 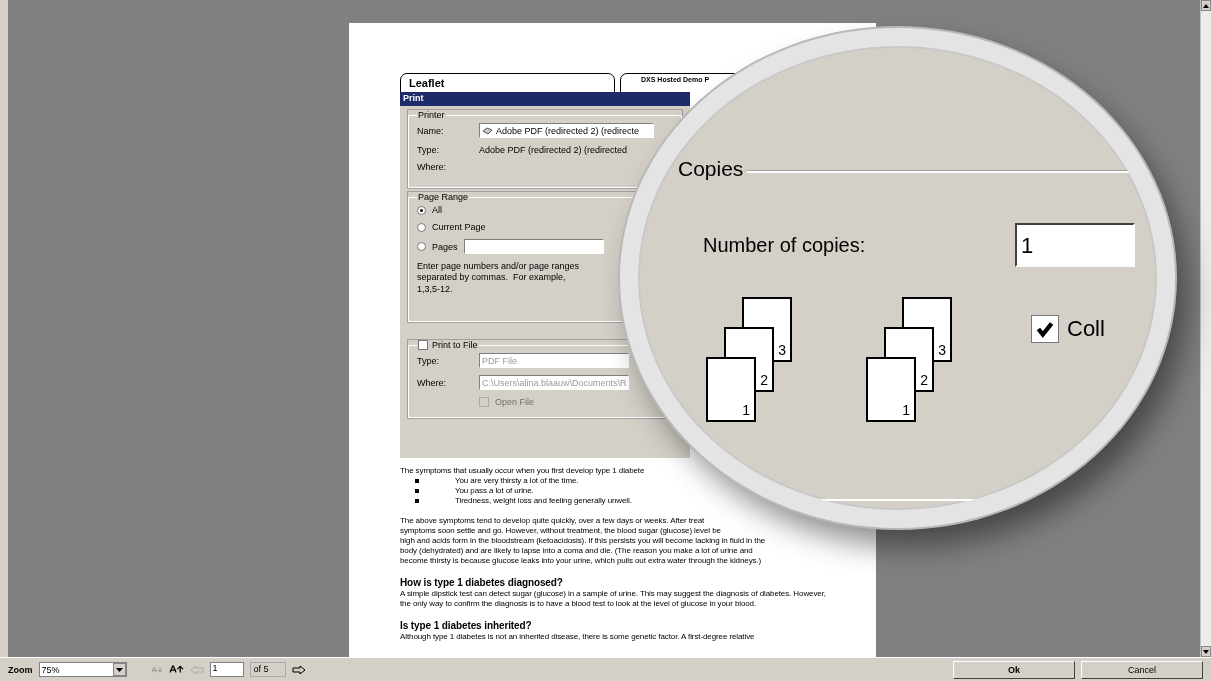 What do you see at coordinates (578, 637) in the screenshot?
I see `paragraph: Although type 1 diabetes is not an inherited disease, there is some genetic factor. A first-degree relative` at bounding box center [578, 637].